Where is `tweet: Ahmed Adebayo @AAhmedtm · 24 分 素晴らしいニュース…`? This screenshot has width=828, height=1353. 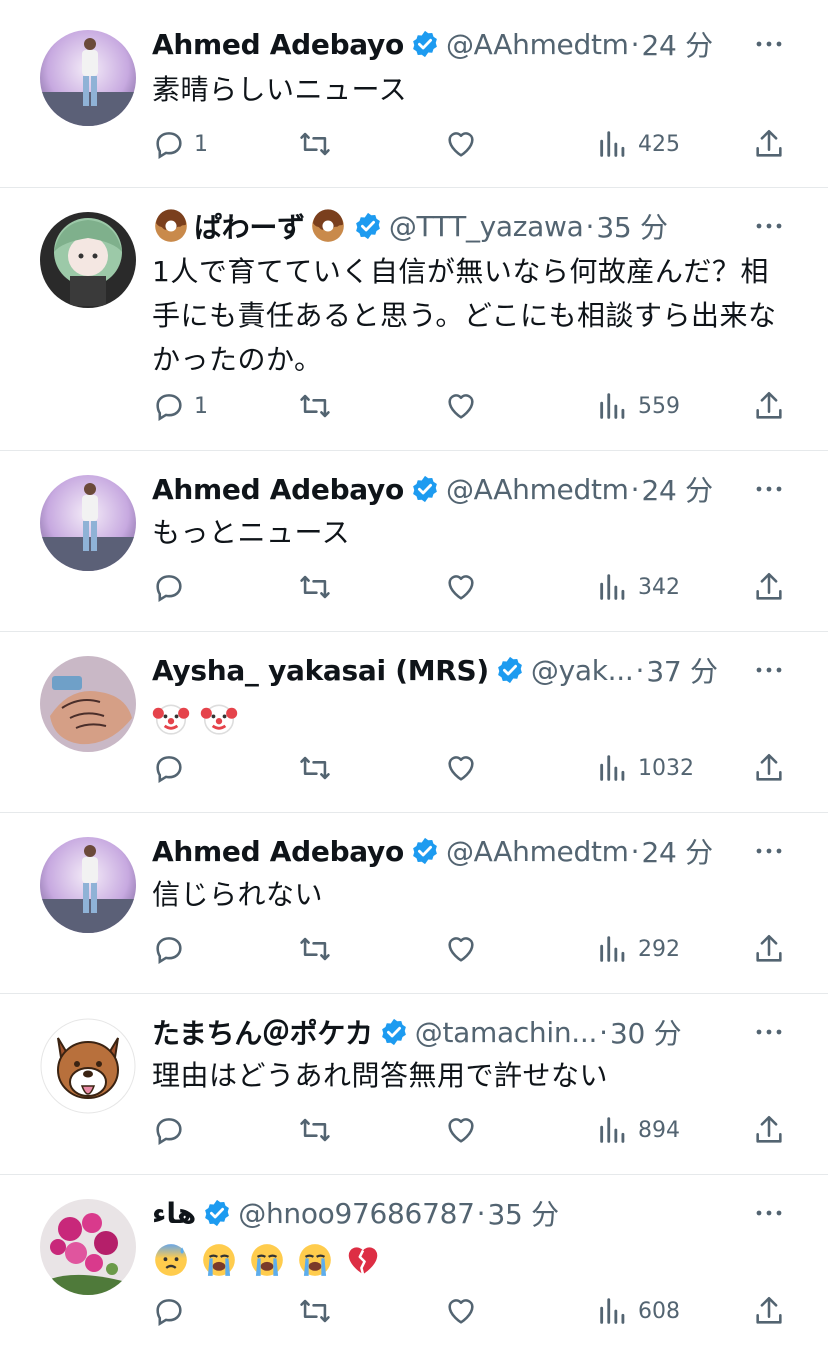
tweet: Ahmed Adebayo @AAhmedtm · 24 分 素晴らしいニュース… is located at coordinates (414, 94).